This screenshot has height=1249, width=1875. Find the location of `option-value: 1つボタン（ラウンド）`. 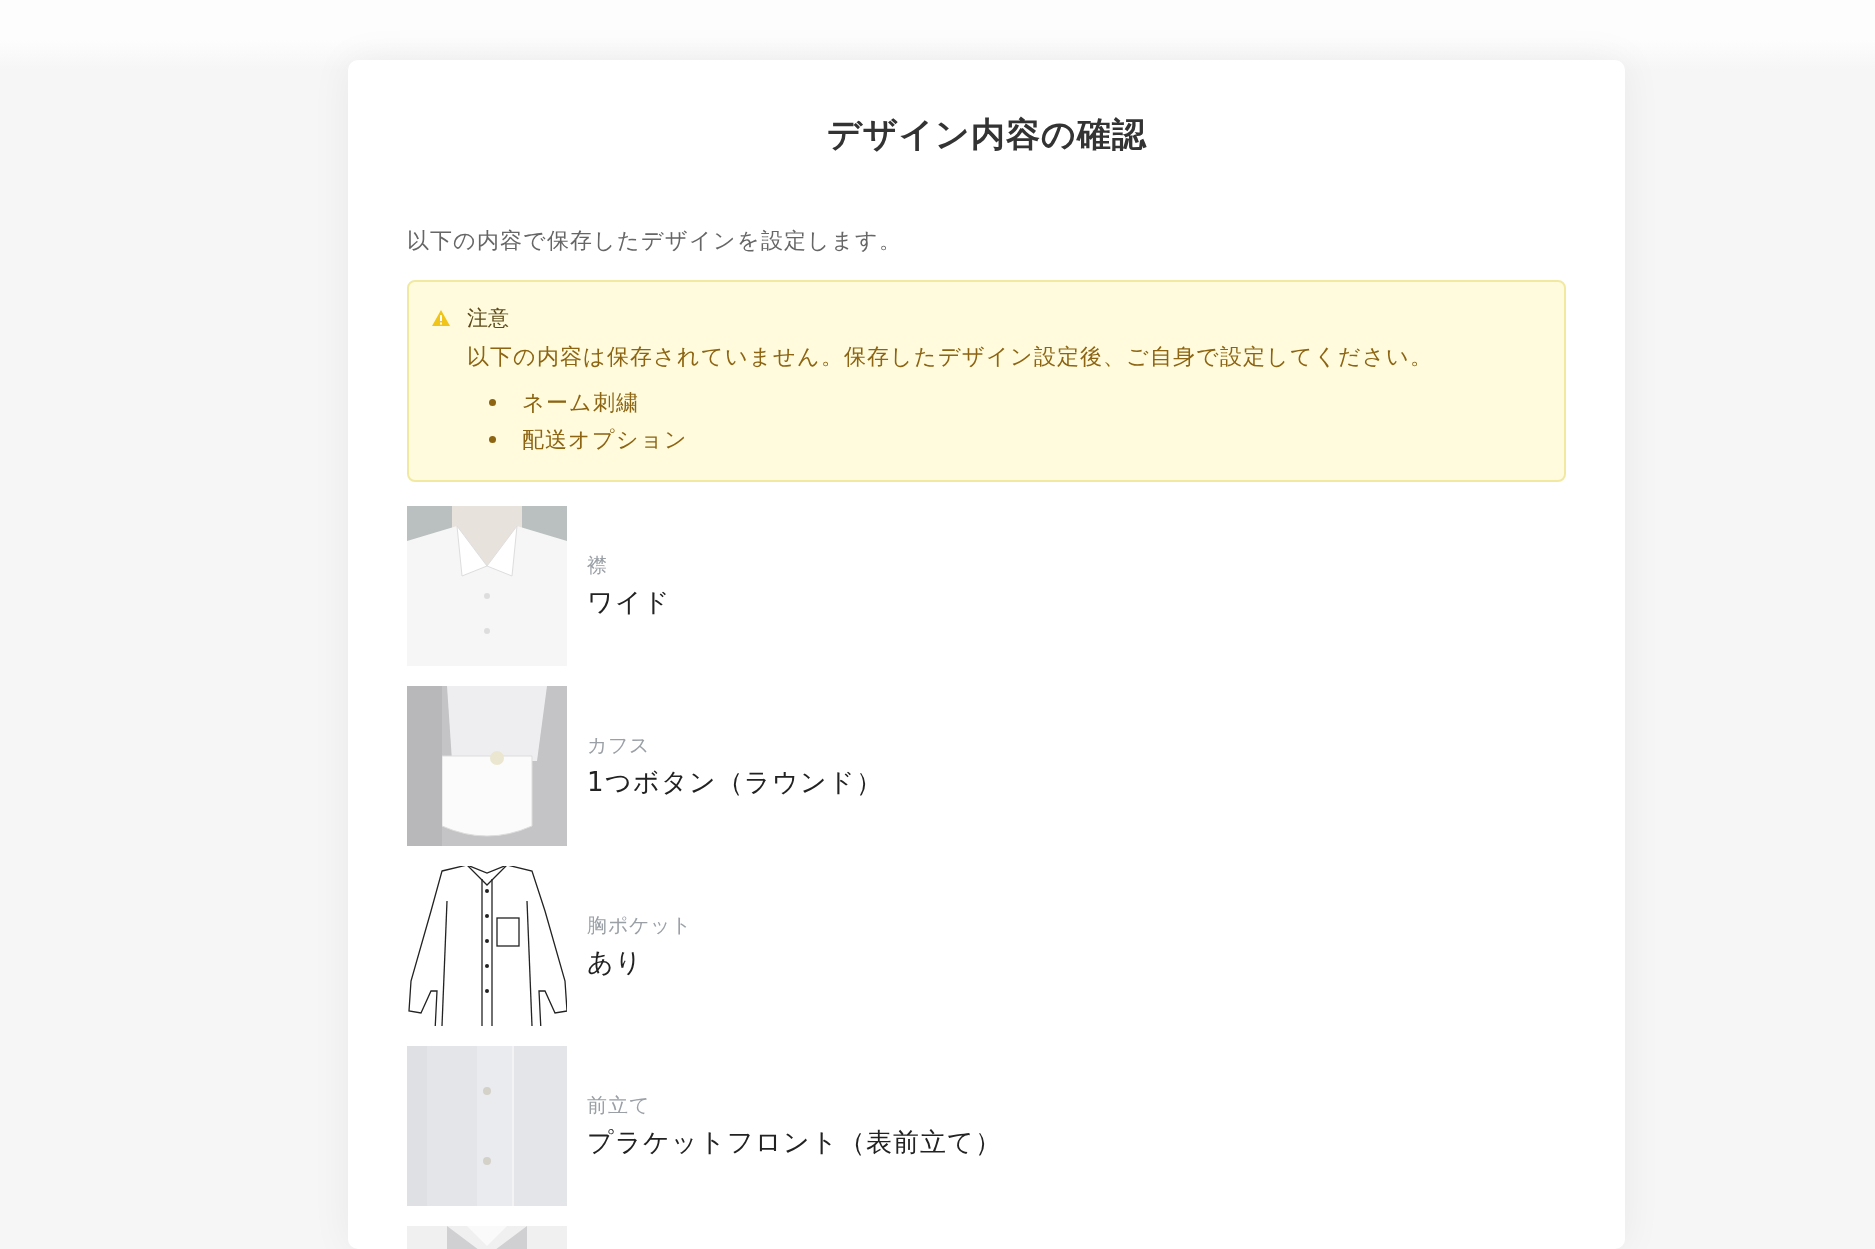

option-value: 1つボタン（ラウンド） is located at coordinates (735, 782).